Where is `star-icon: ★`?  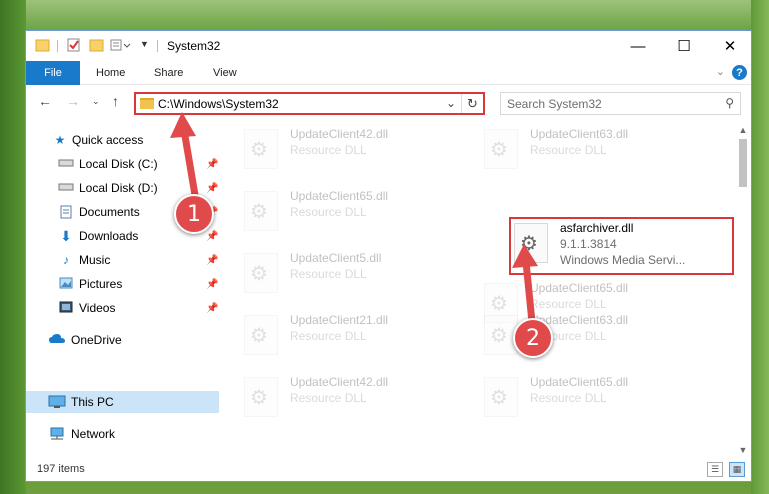 star-icon: ★ is located at coordinates (60, 140).